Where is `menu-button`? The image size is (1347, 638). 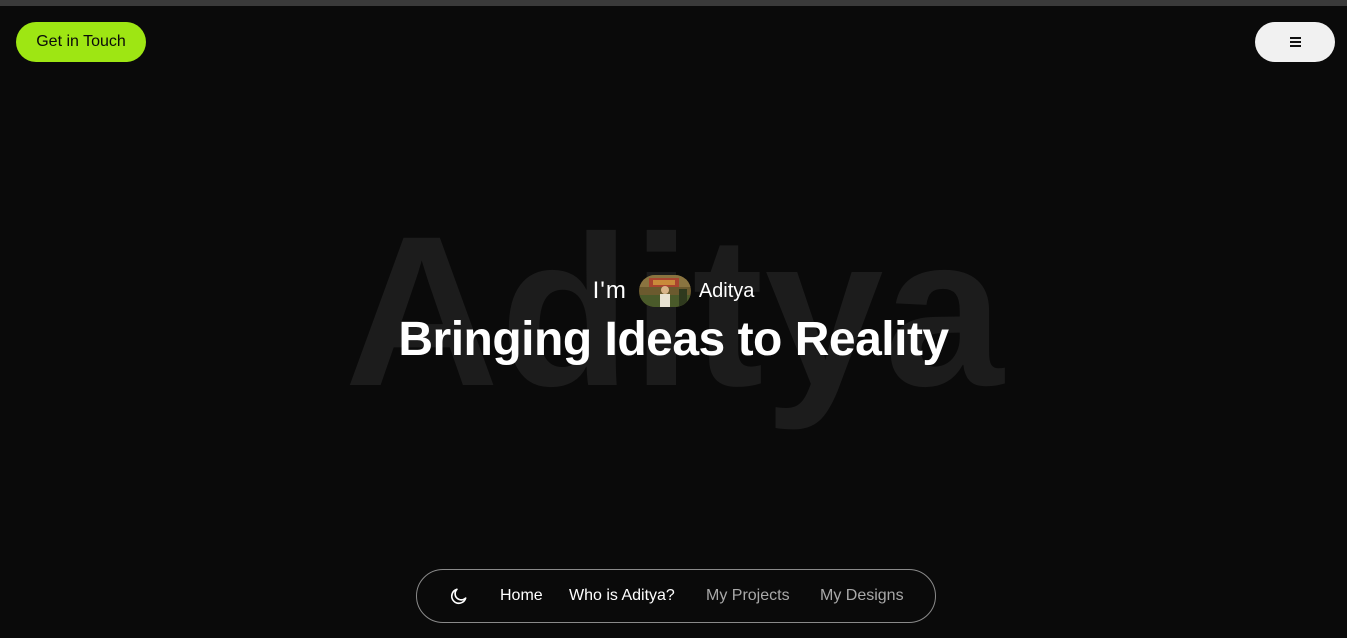 menu-button is located at coordinates (1295, 42).